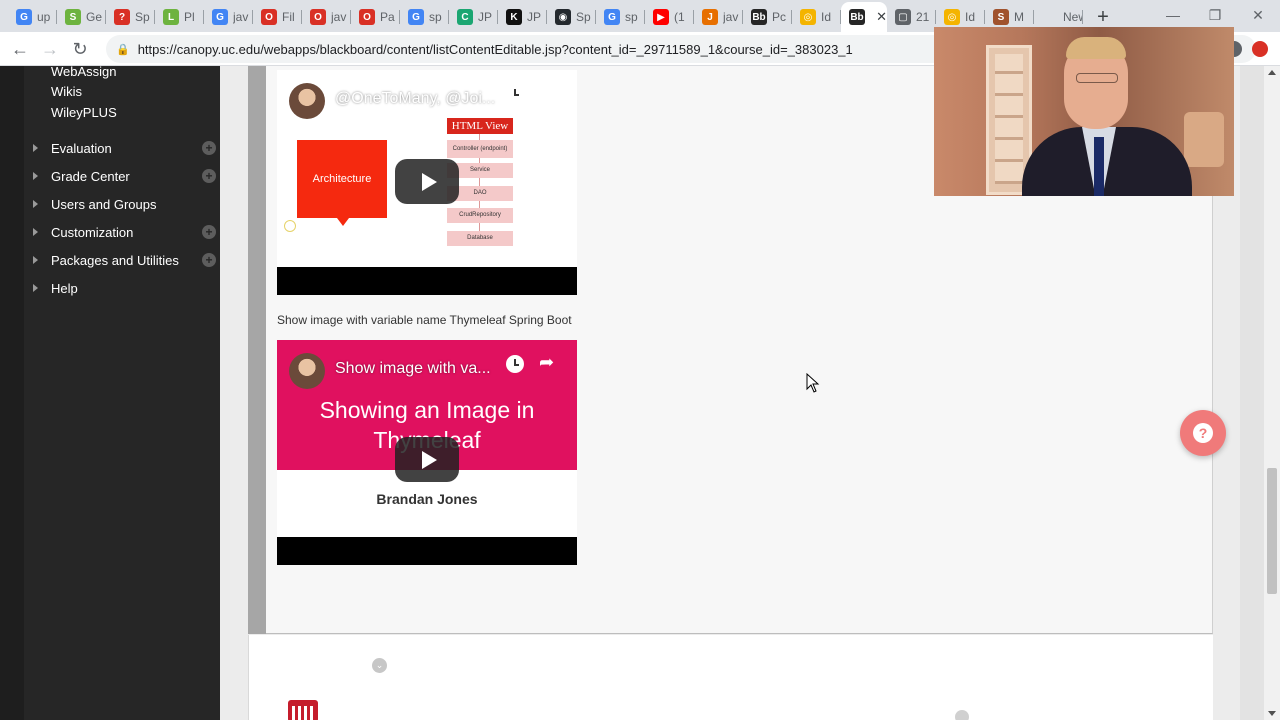 The width and height of the screenshot is (1280, 720). Describe the element at coordinates (1096, 48) in the screenshot. I see `presenter-hair` at that location.